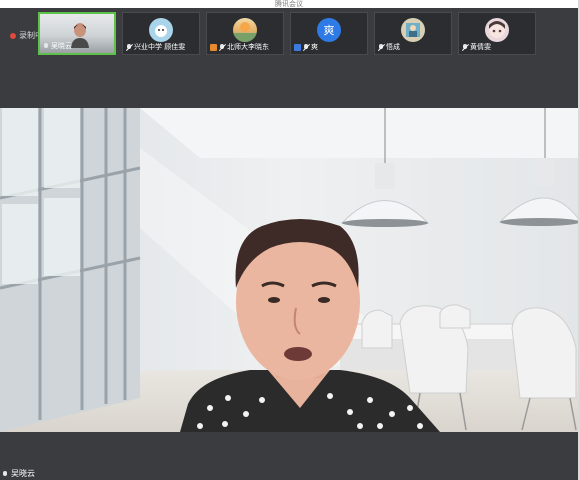 The width and height of the screenshot is (580, 480). Describe the element at coordinates (77, 46) in the screenshot. I see `participant-name: 吴晓云` at that location.